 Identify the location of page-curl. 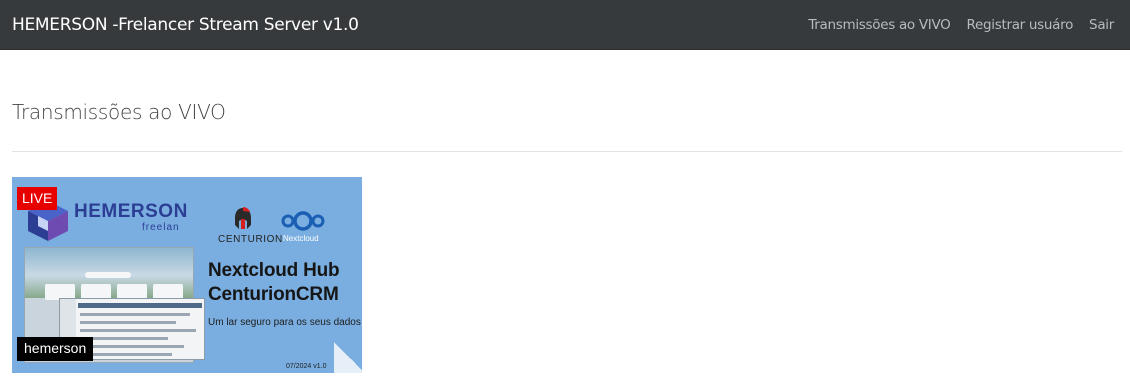
(348, 356).